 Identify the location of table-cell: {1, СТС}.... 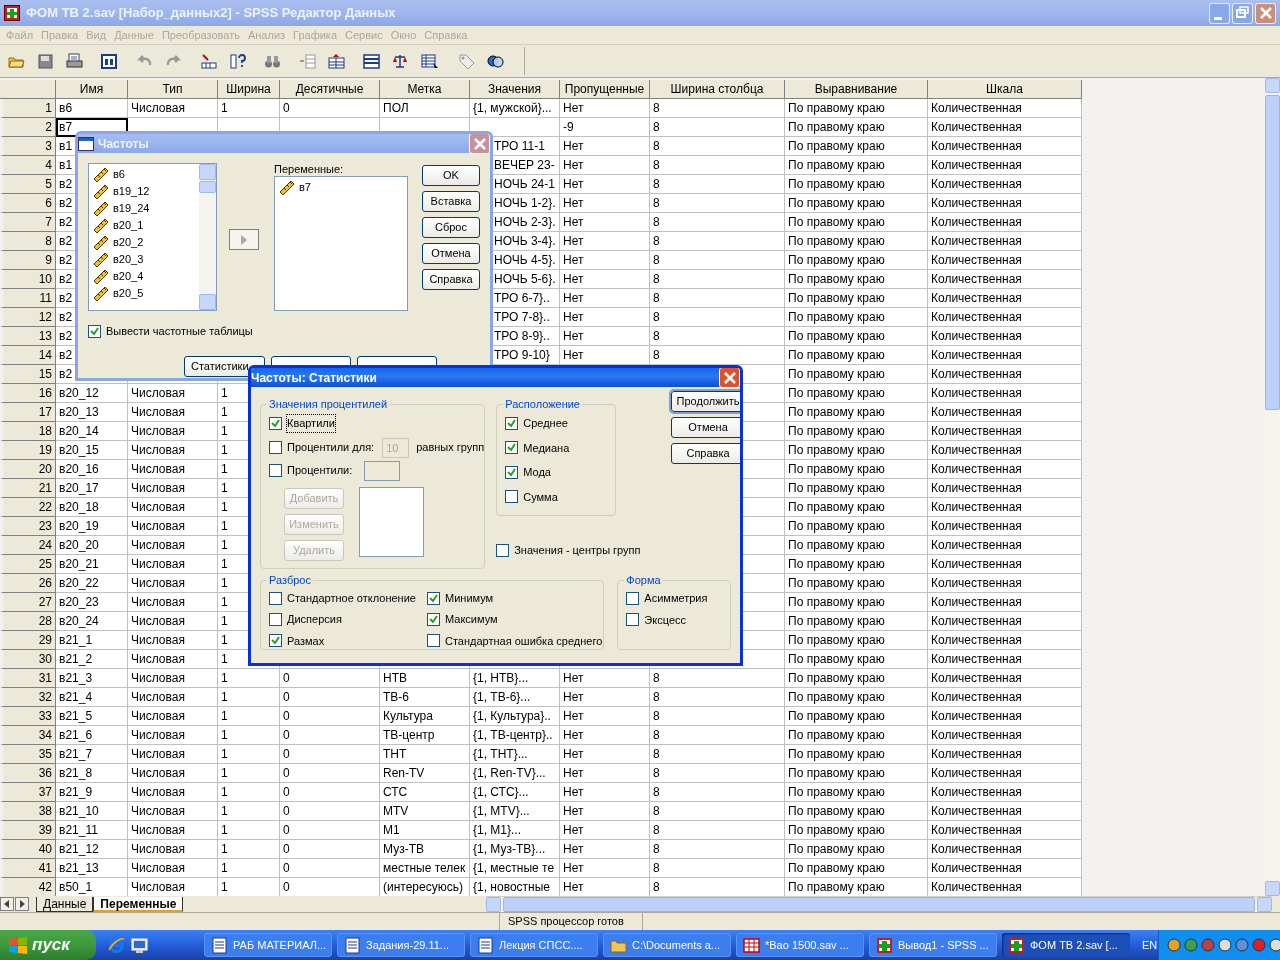
(515, 792).